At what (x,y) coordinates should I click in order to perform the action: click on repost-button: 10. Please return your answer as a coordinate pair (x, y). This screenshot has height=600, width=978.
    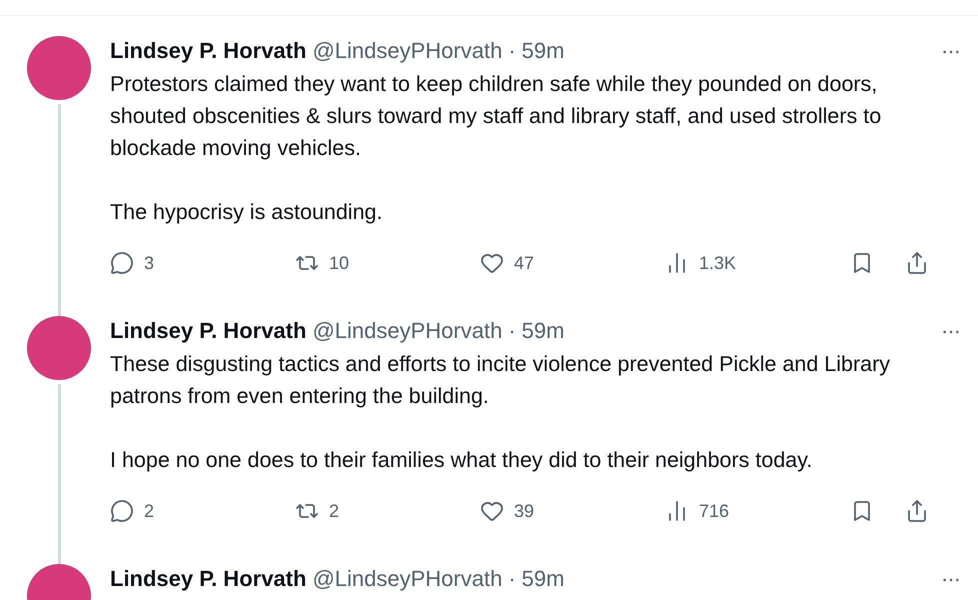
    Looking at the image, I should click on (322, 263).